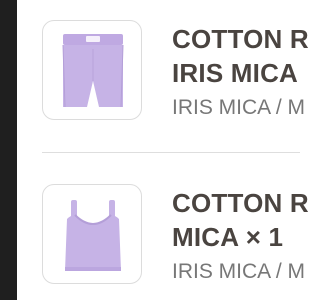  I want to click on tank-top-icon, so click(93, 235).